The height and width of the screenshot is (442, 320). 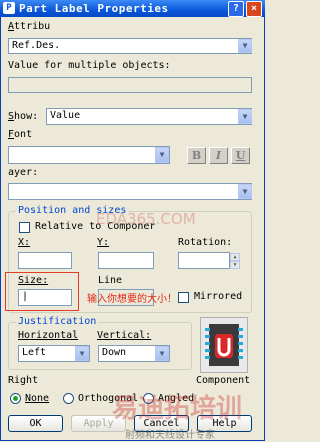 I want to click on mirrored-checkbox, so click(x=183, y=297).